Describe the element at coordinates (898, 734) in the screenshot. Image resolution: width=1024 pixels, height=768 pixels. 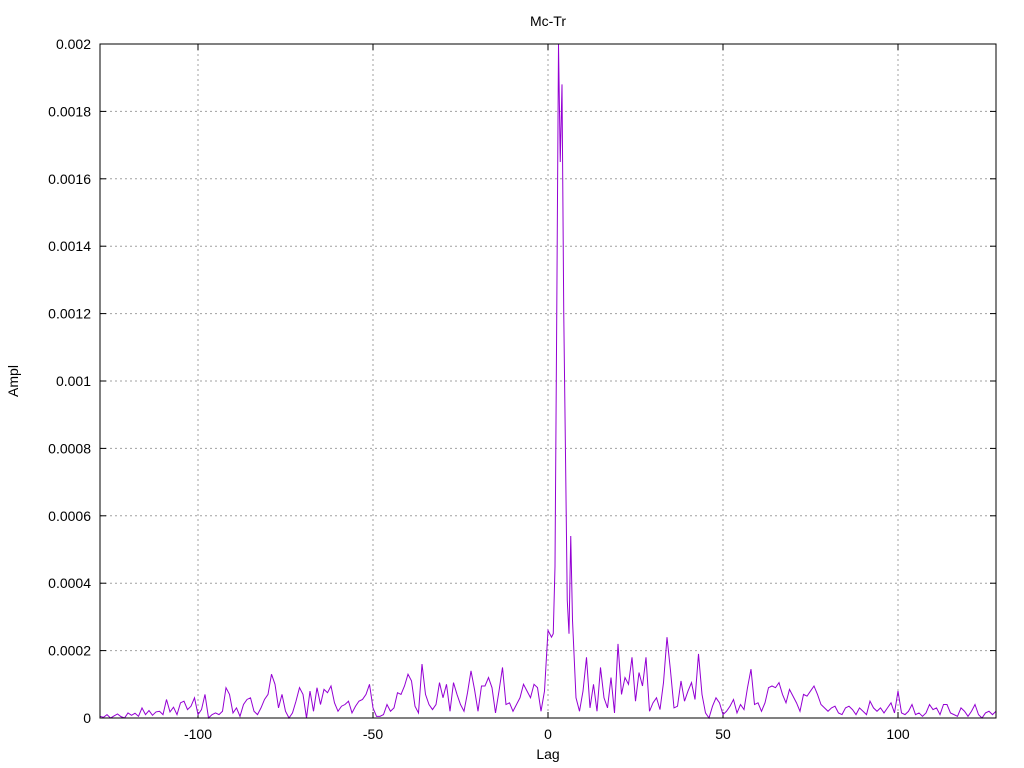
I see `x-tick-label: 100` at that location.